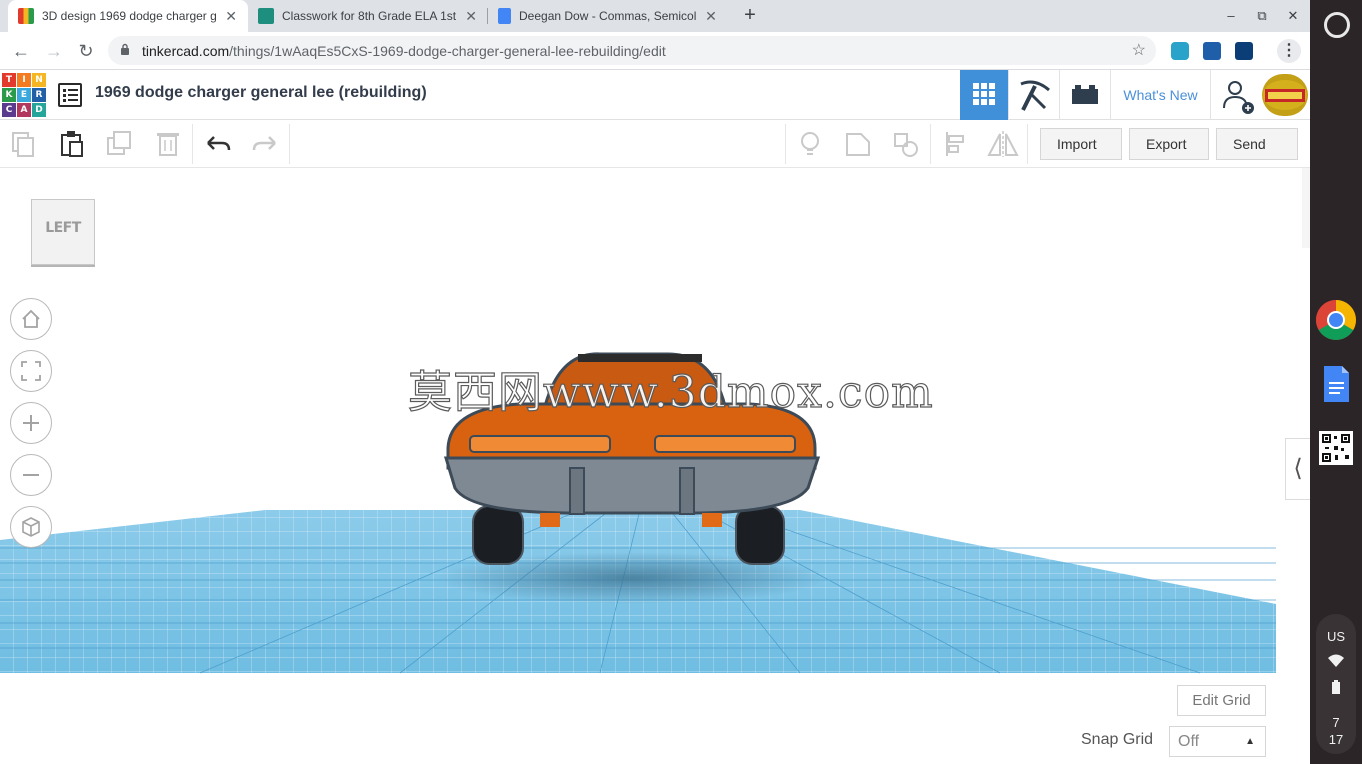 The height and width of the screenshot is (764, 1362). I want to click on chrome-icon, so click(1336, 320).